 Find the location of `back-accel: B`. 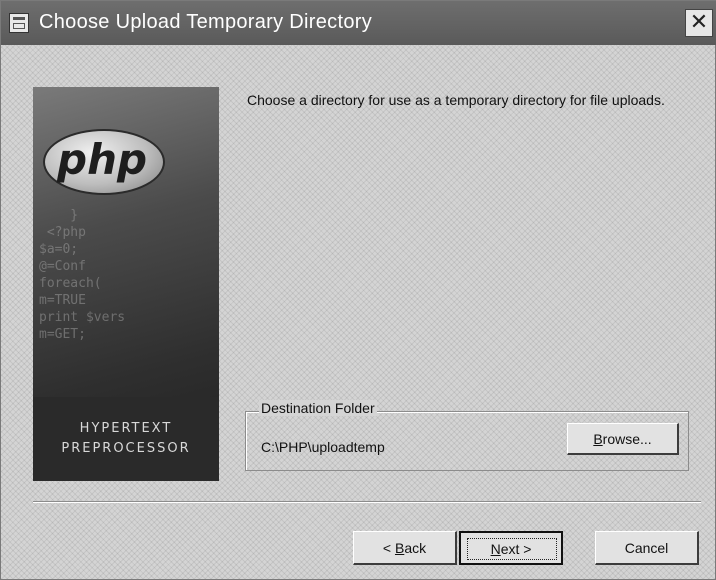

back-accel: B is located at coordinates (399, 548).